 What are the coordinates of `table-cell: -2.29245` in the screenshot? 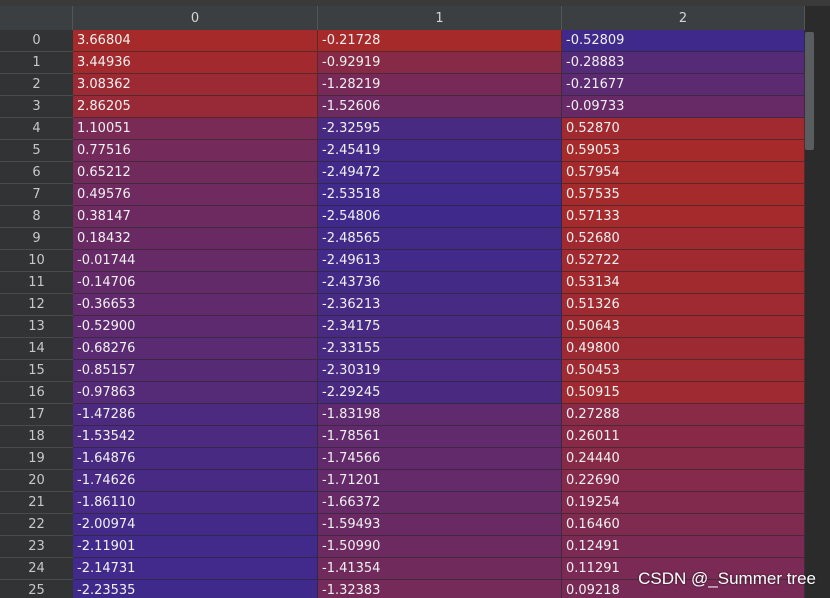 It's located at (440, 393).